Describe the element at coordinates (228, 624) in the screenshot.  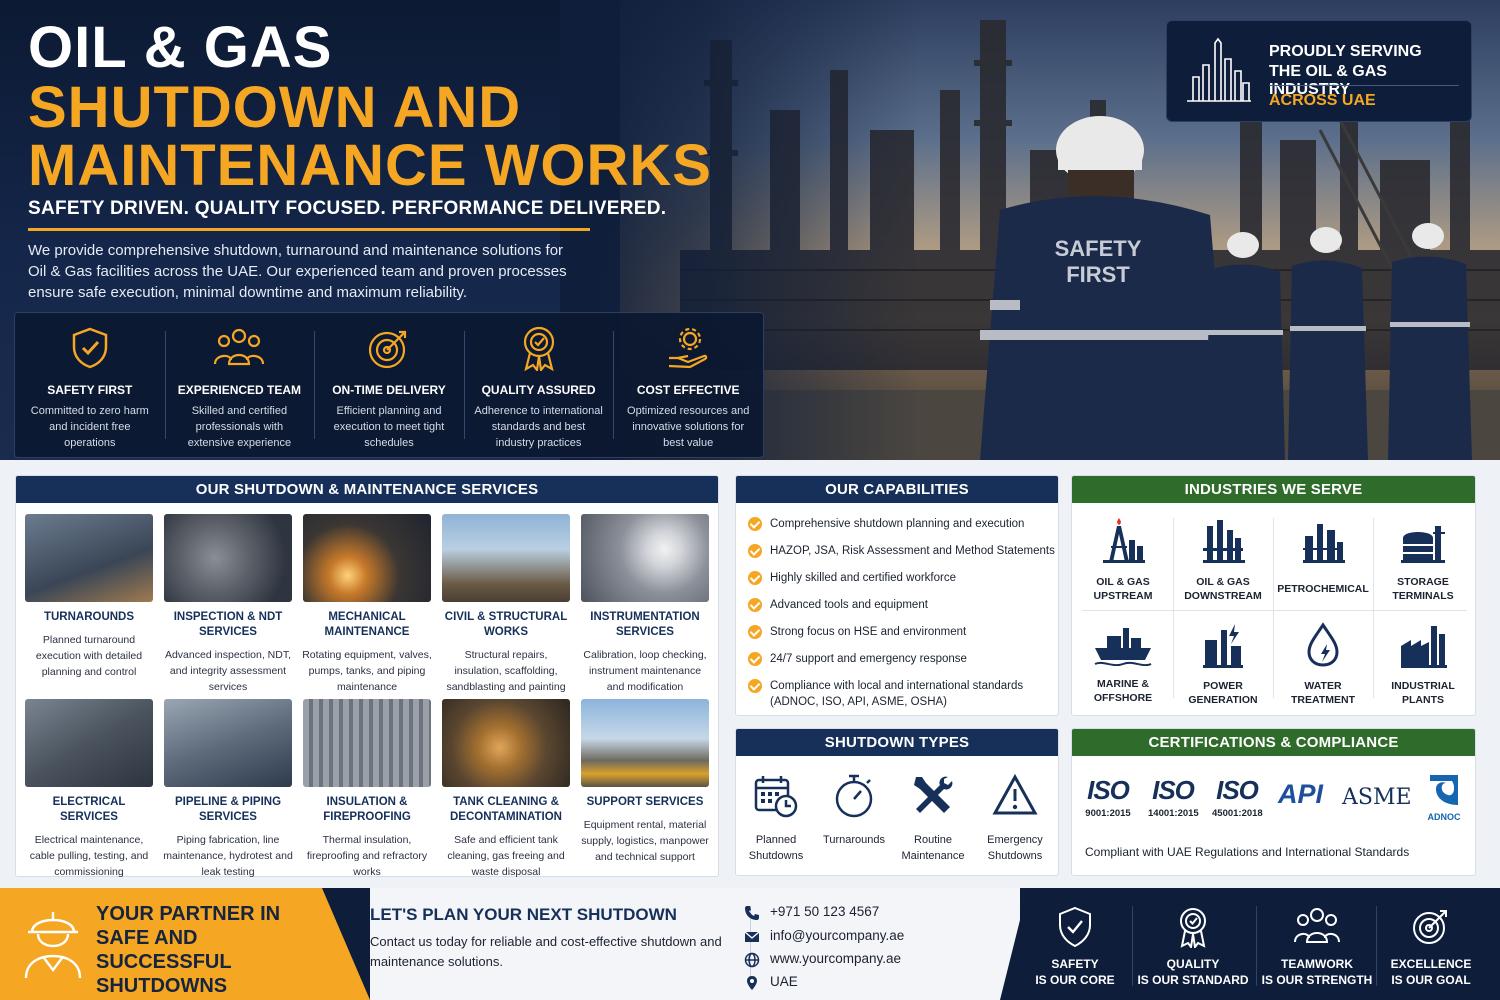
I see `service-title: INSPECTION & NDT SERVICES` at that location.